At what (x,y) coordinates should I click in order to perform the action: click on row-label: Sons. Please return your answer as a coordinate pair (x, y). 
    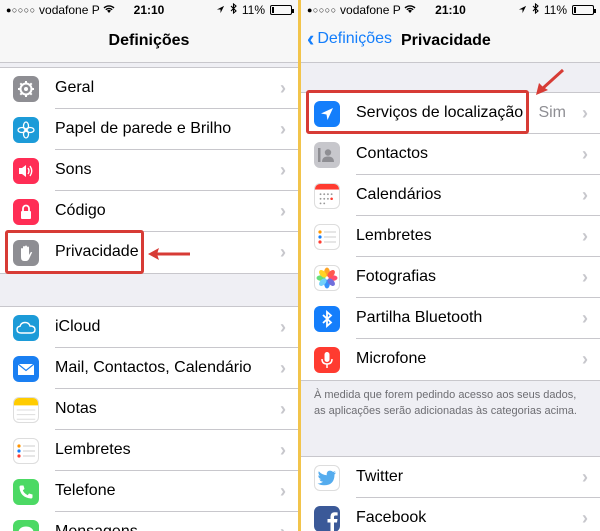
    Looking at the image, I should click on (73, 169).